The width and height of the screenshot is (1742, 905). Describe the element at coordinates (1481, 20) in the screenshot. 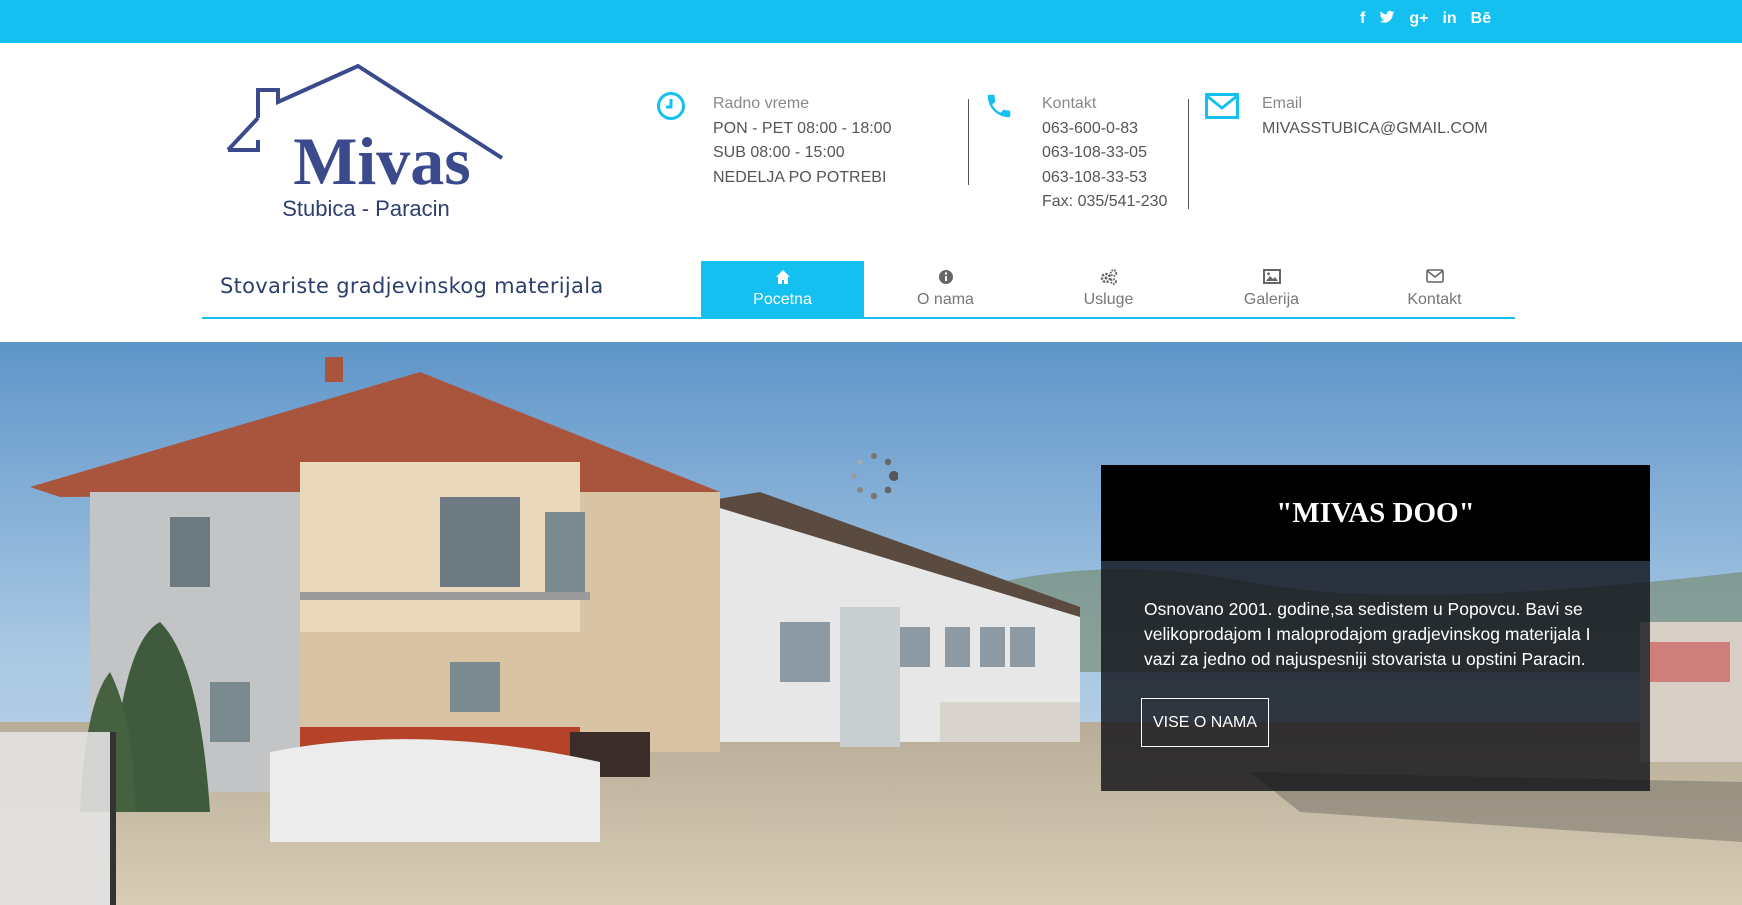

I see `behance-icon: Bē` at that location.